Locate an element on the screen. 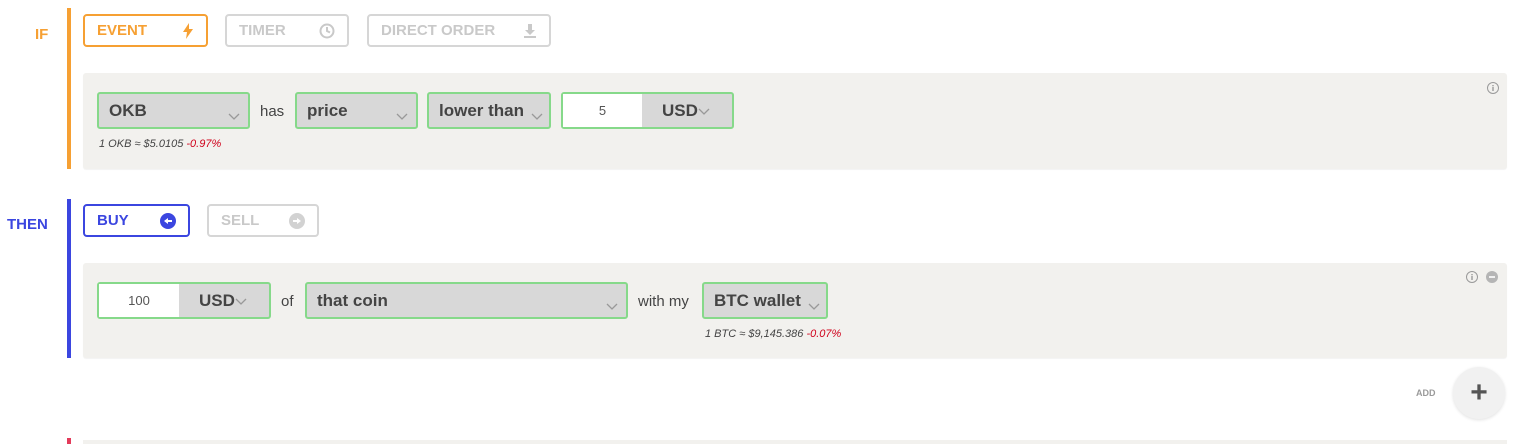 This screenshot has width=1529, height=444. tab-direct-order: DIRECT ORDER is located at coordinates (459, 30).